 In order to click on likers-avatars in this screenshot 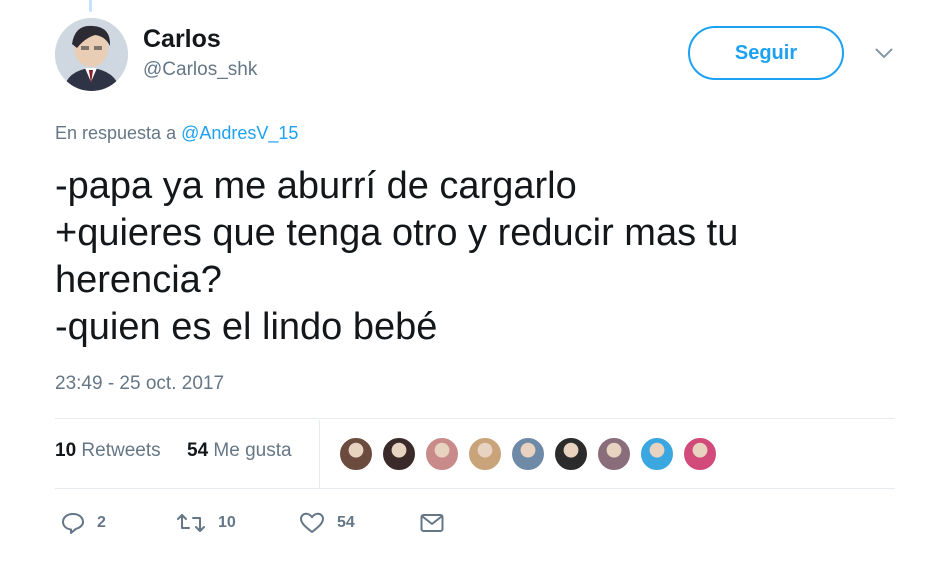, I will do `click(531, 454)`.